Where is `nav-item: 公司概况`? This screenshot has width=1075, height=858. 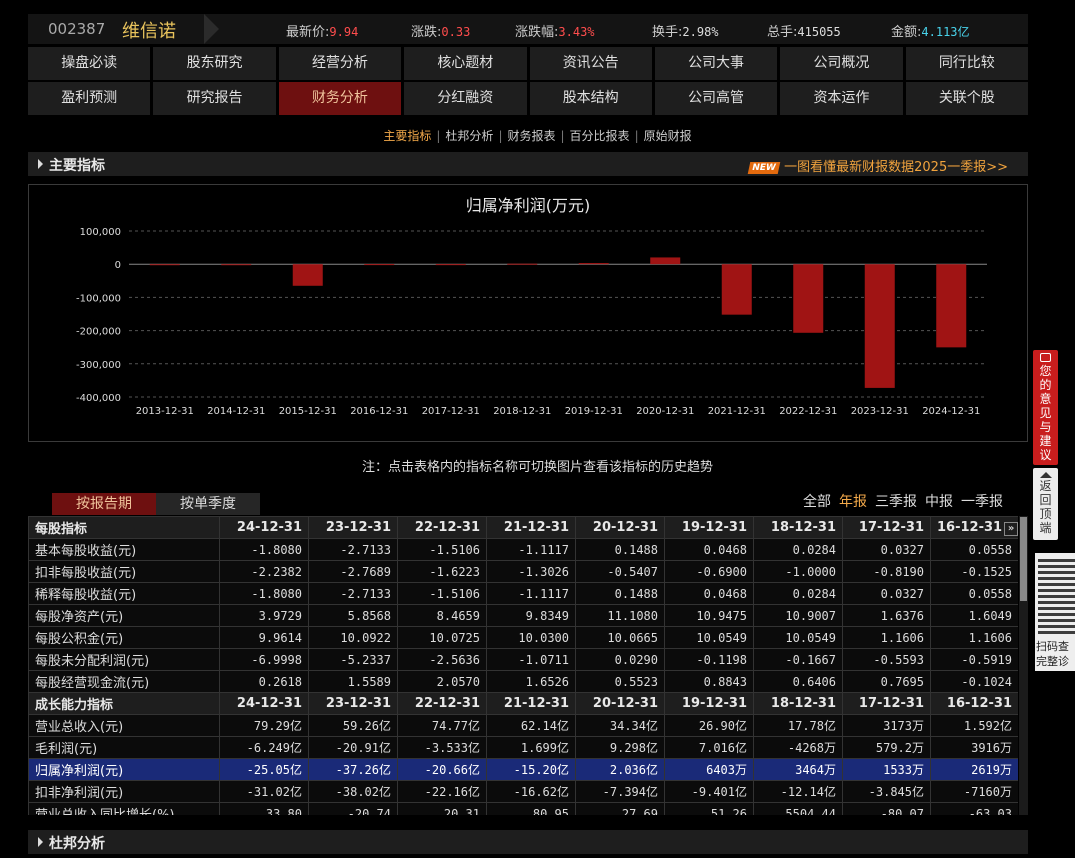 nav-item: 公司概况 is located at coordinates (841, 63).